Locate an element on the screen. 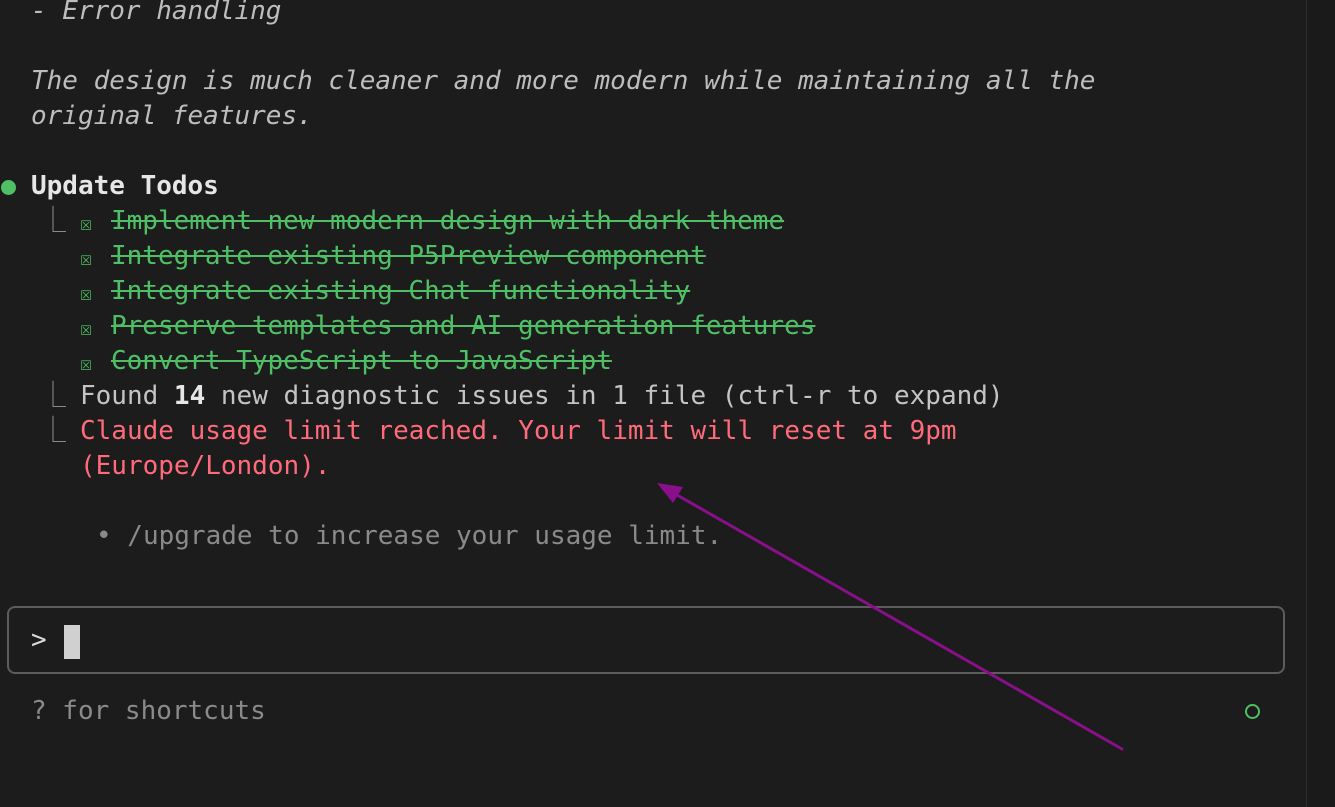  diagnostics-prefix: Found is located at coordinates (127, 396).